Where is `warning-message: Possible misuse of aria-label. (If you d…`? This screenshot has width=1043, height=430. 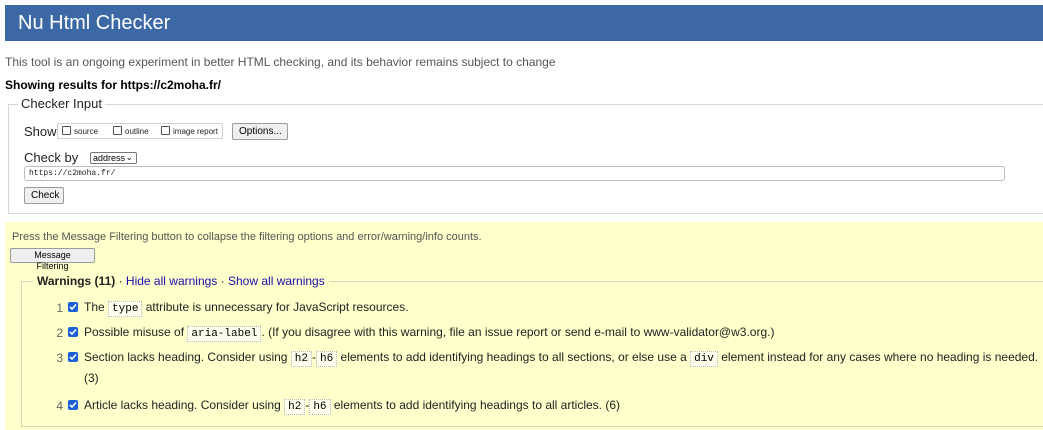 warning-message: Possible misuse of aria-label. (If you d… is located at coordinates (429, 333).